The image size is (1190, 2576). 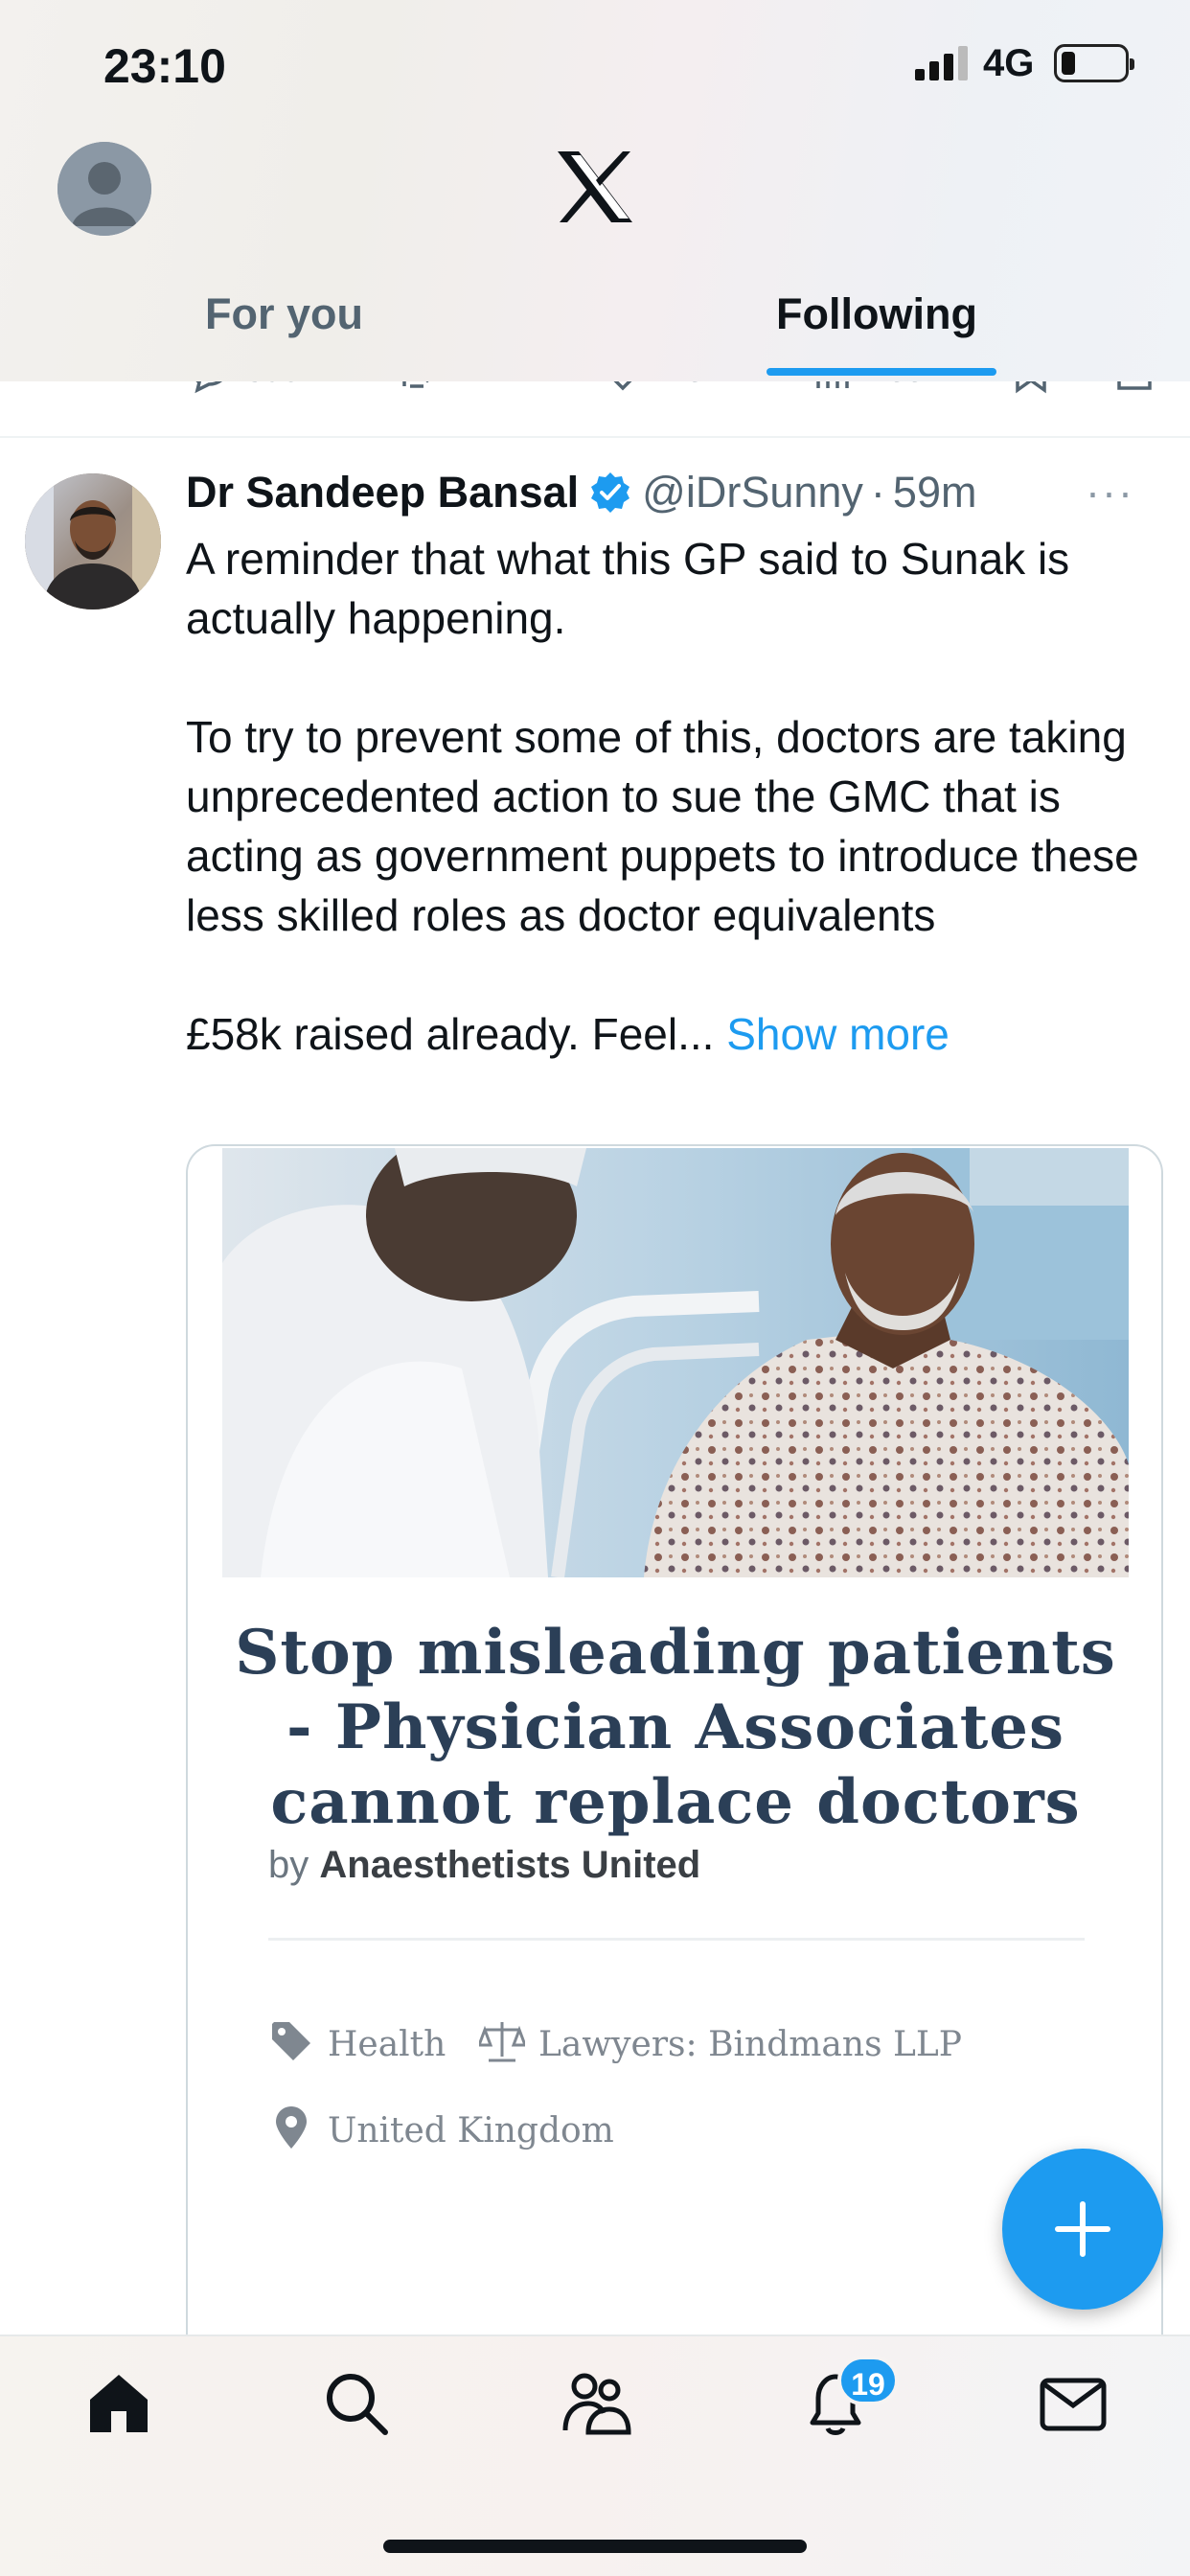 I want to click on tweet-paragraph: £58k raised already. Feel... Show more, so click(x=665, y=1034).